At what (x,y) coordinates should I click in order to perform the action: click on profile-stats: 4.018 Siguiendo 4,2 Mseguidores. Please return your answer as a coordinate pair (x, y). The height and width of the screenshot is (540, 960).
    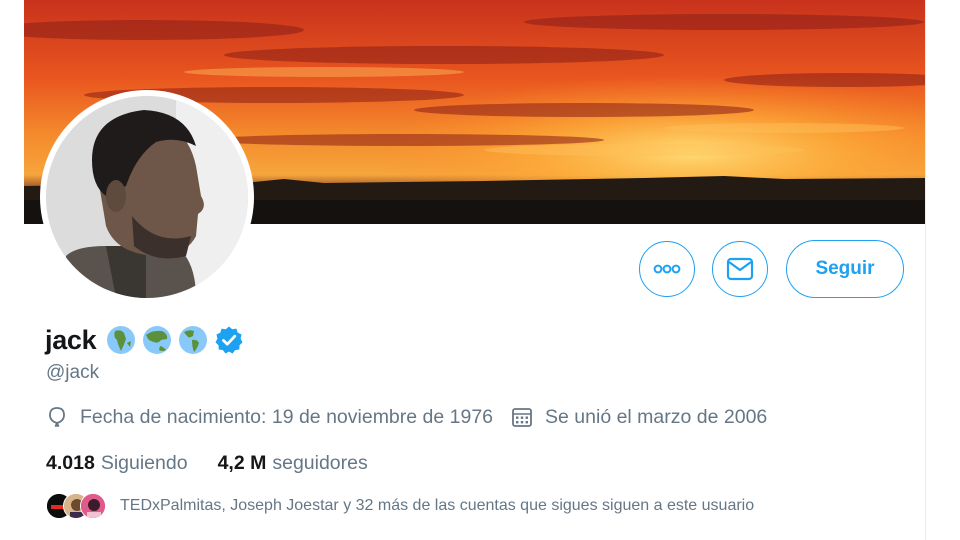
    Looking at the image, I should click on (207, 463).